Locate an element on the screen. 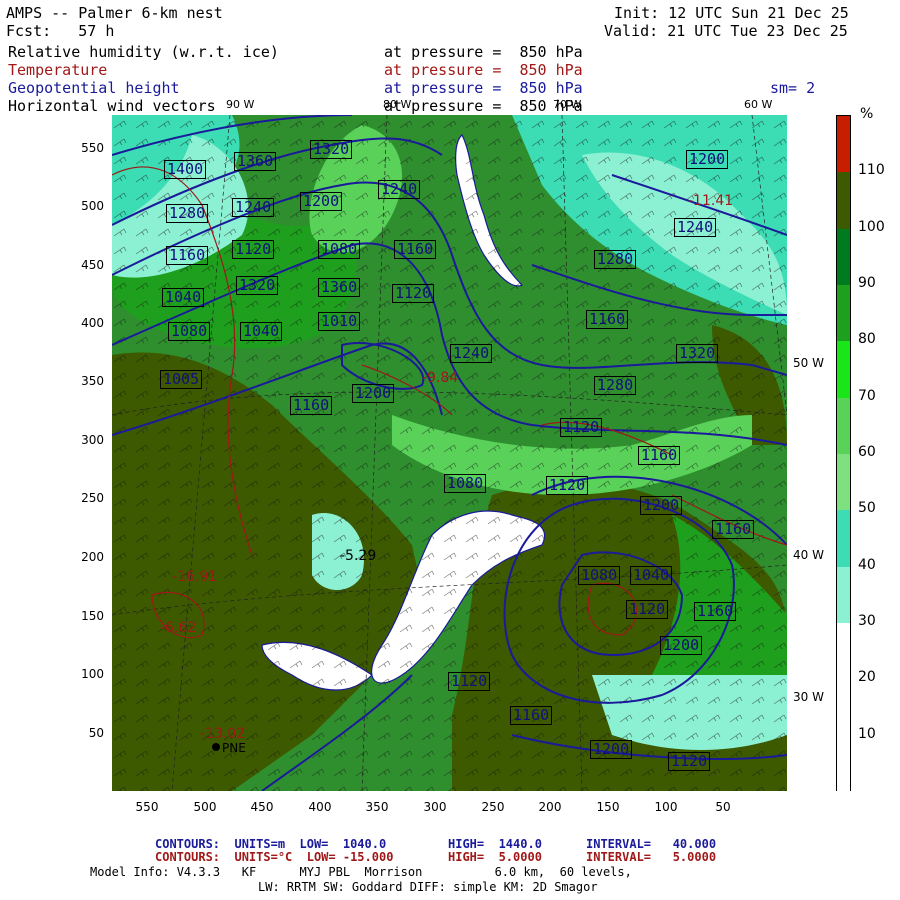 The image size is (900, 900). temp-label-center: -9.84 is located at coordinates (440, 378).